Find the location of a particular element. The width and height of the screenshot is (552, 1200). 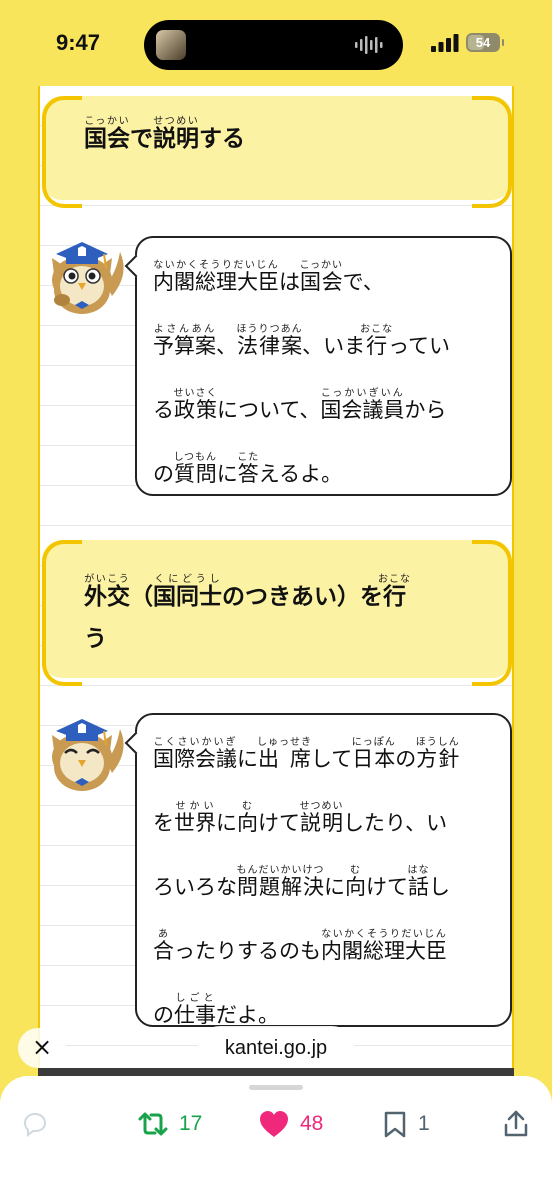

plain-text: から is located at coordinates (425, 410).